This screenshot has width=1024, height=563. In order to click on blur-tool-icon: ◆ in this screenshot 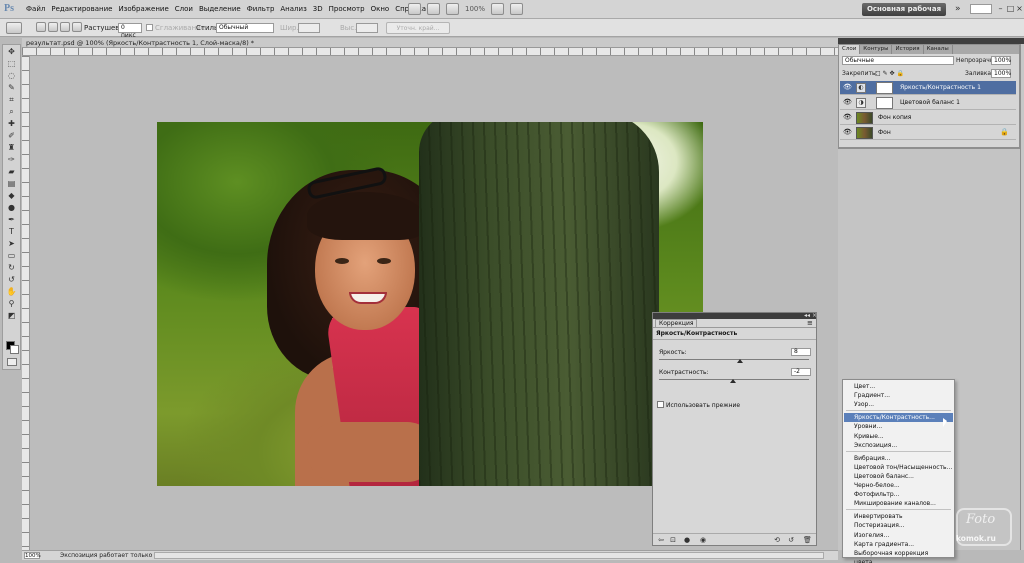, I will do `click(11, 195)`.